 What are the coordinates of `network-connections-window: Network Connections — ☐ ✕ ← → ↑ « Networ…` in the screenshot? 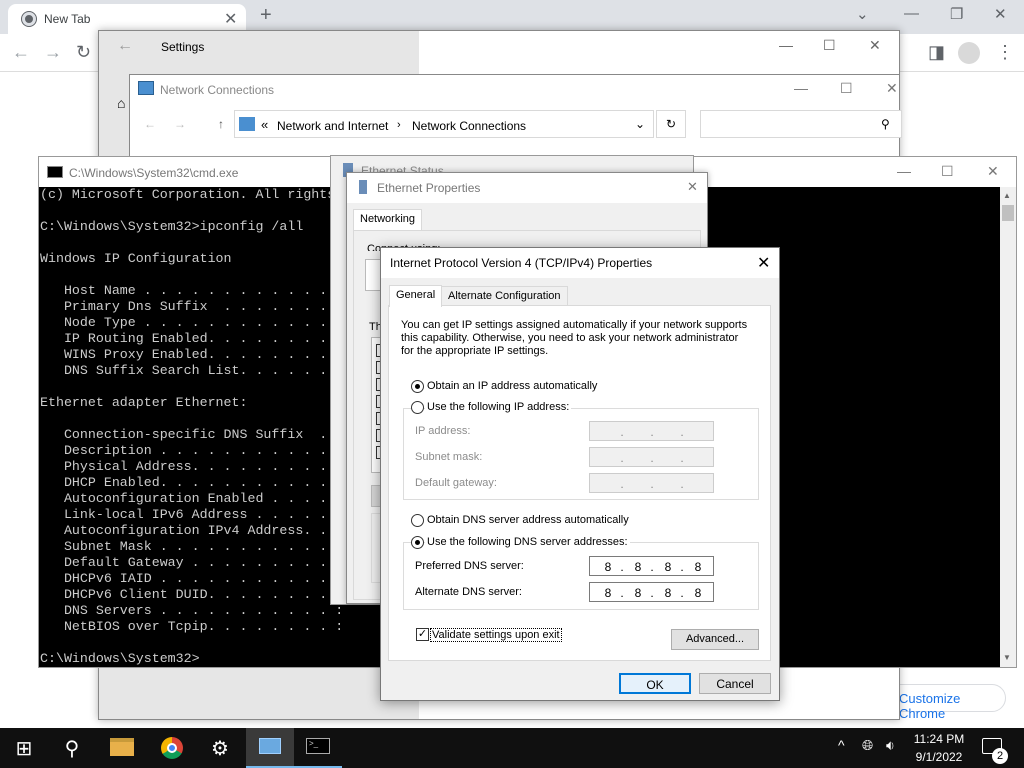 It's located at (515, 119).